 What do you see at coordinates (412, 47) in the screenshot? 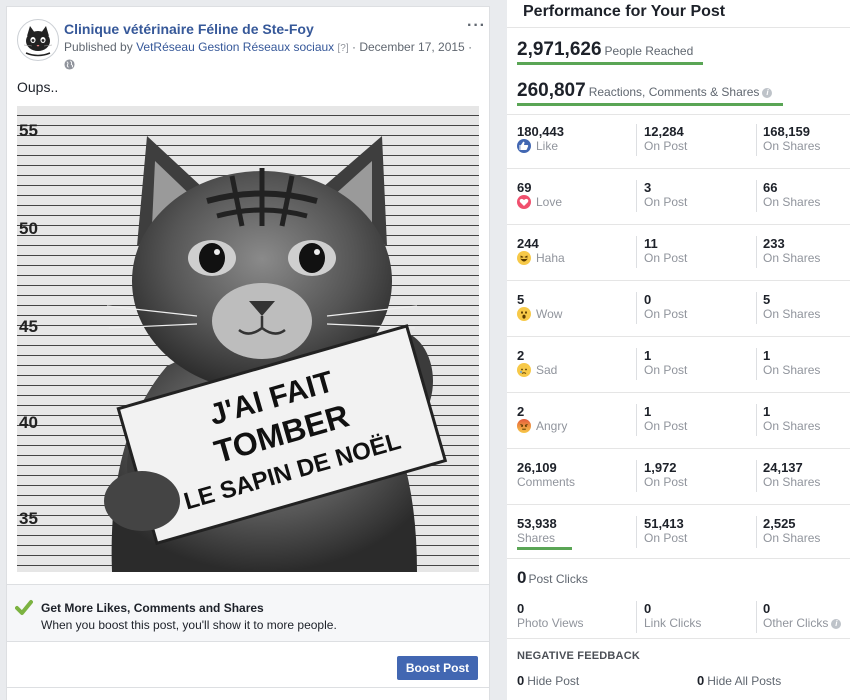
I see `post-date: · December 17, 2015 ·` at bounding box center [412, 47].